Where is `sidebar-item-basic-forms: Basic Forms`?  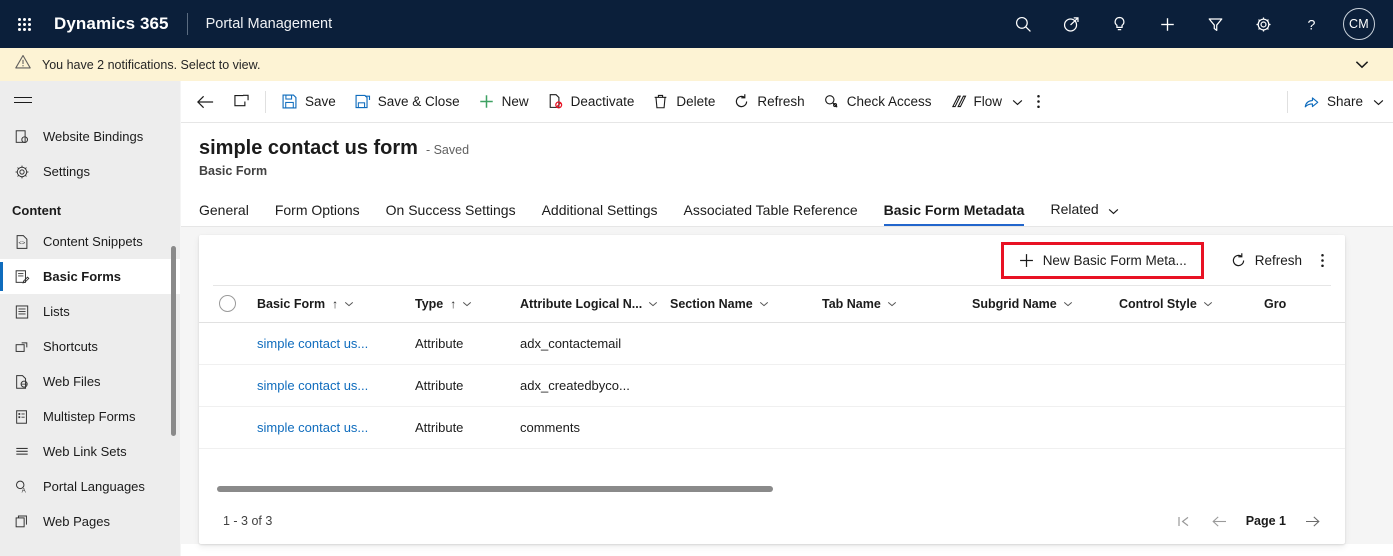 sidebar-item-basic-forms: Basic Forms is located at coordinates (90, 276).